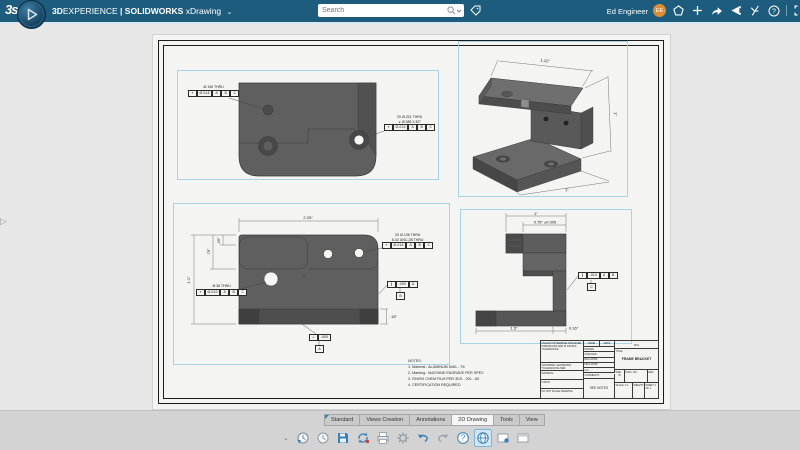 This screenshot has height=450, width=800. What do you see at coordinates (400, 296) in the screenshot?
I see `datum-flag: B` at bounding box center [400, 296].